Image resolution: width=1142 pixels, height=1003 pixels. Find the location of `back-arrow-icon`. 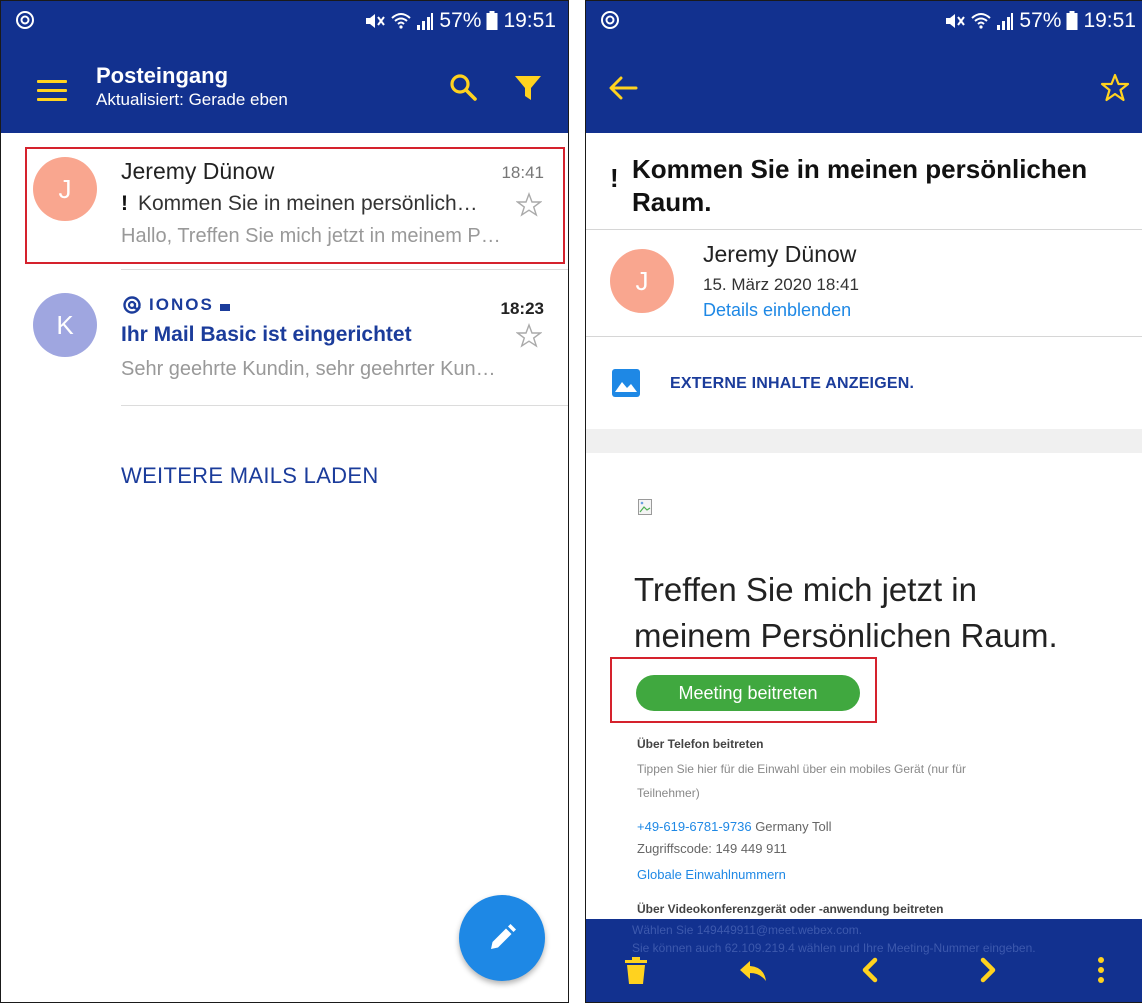

back-arrow-icon is located at coordinates (623, 88).